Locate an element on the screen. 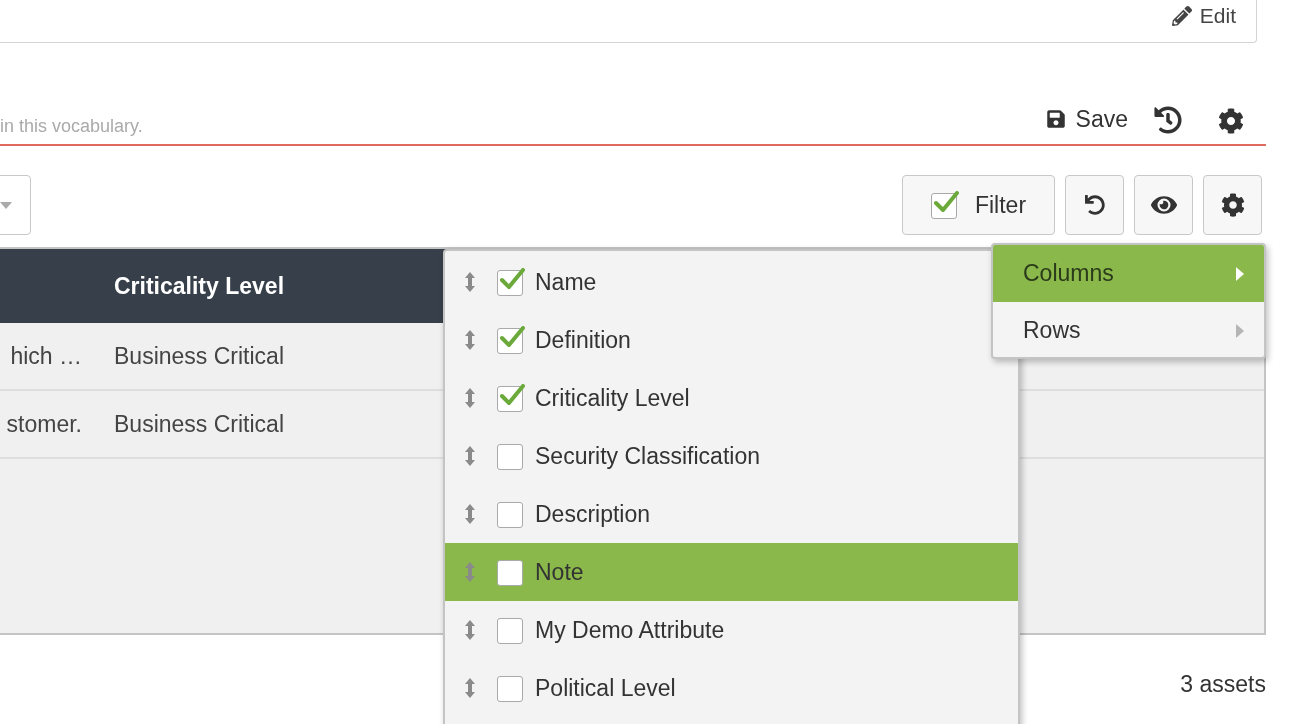 The width and height of the screenshot is (1290, 724). save-icon is located at coordinates (1055, 118).